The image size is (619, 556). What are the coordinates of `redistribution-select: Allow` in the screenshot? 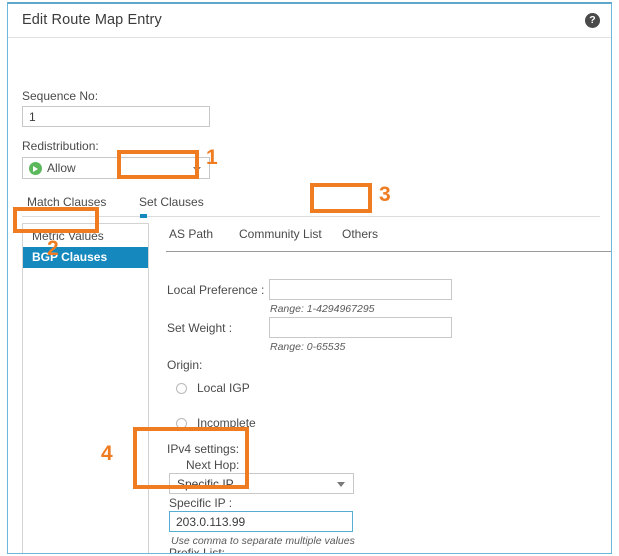 It's located at (116, 168).